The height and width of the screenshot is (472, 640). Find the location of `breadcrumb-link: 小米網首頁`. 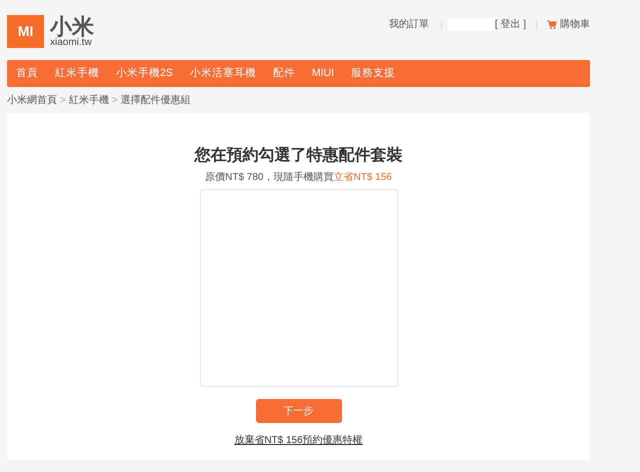

breadcrumb-link: 小米網首頁 is located at coordinates (32, 100).